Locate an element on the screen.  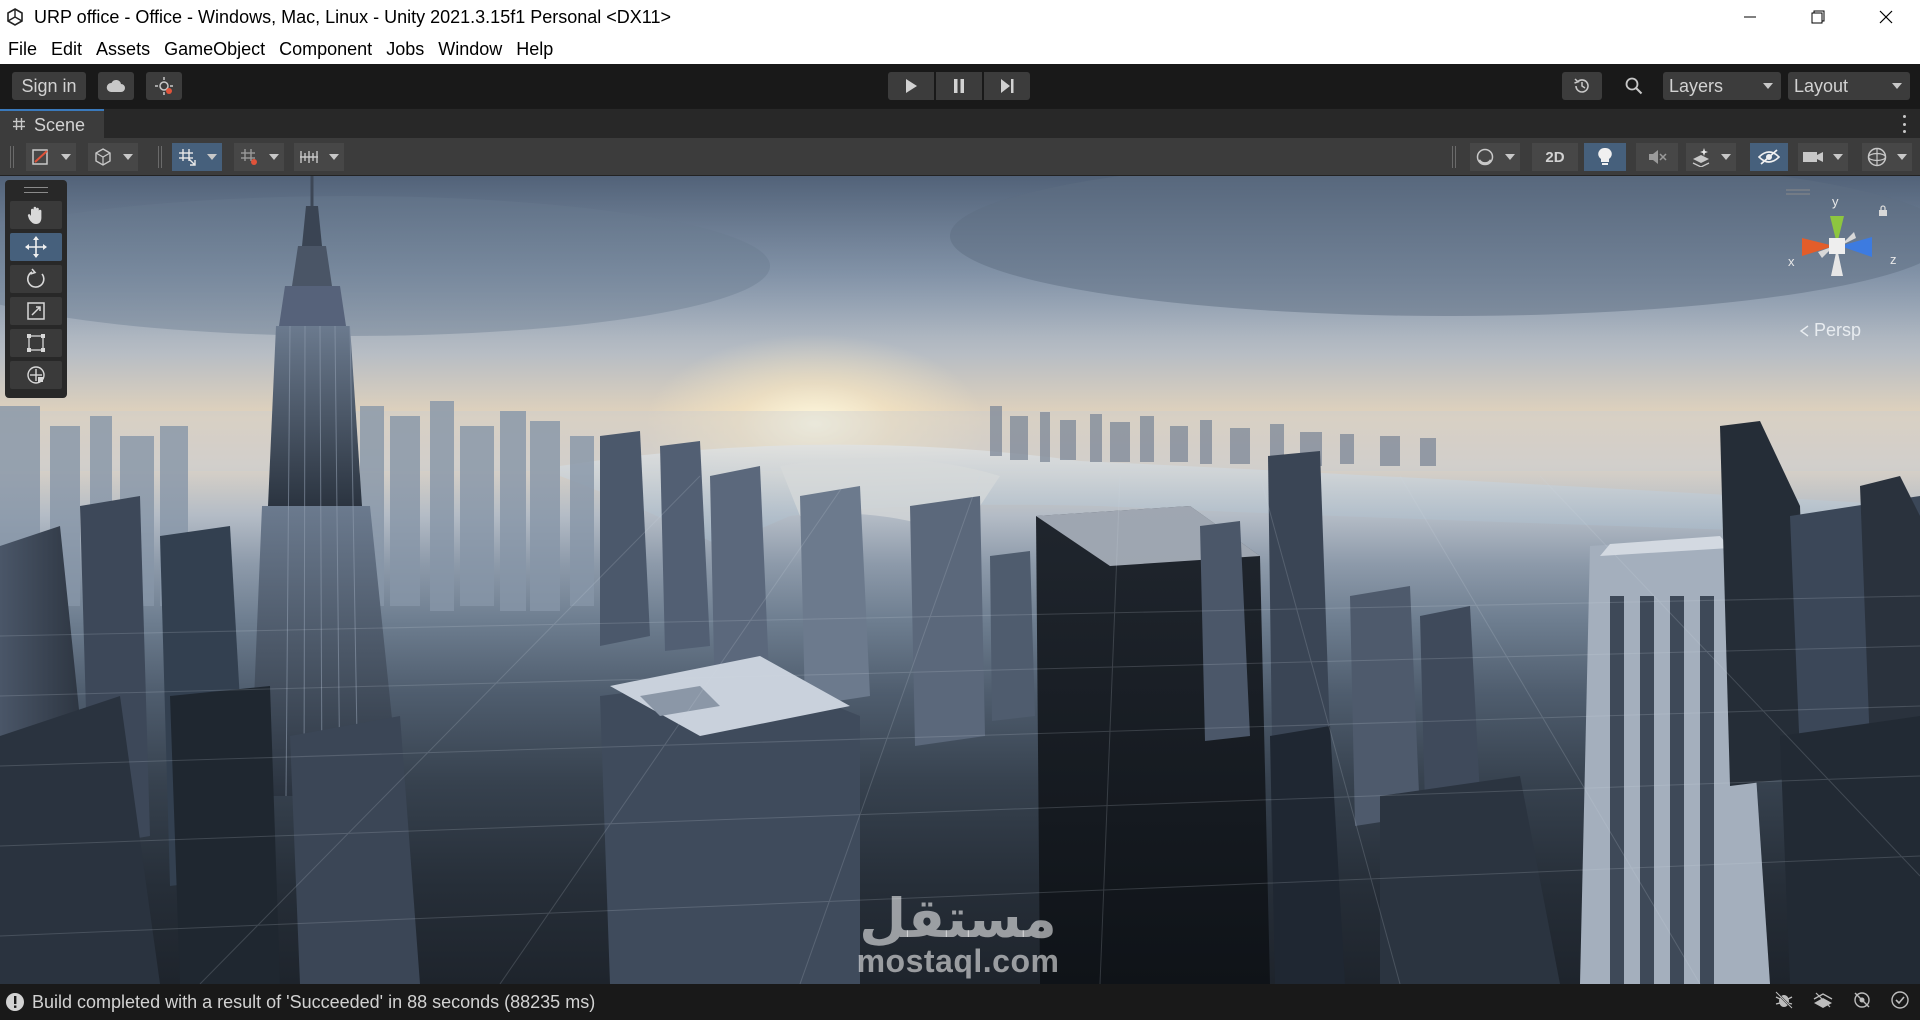
layers-label: Layers is located at coordinates (1696, 85).